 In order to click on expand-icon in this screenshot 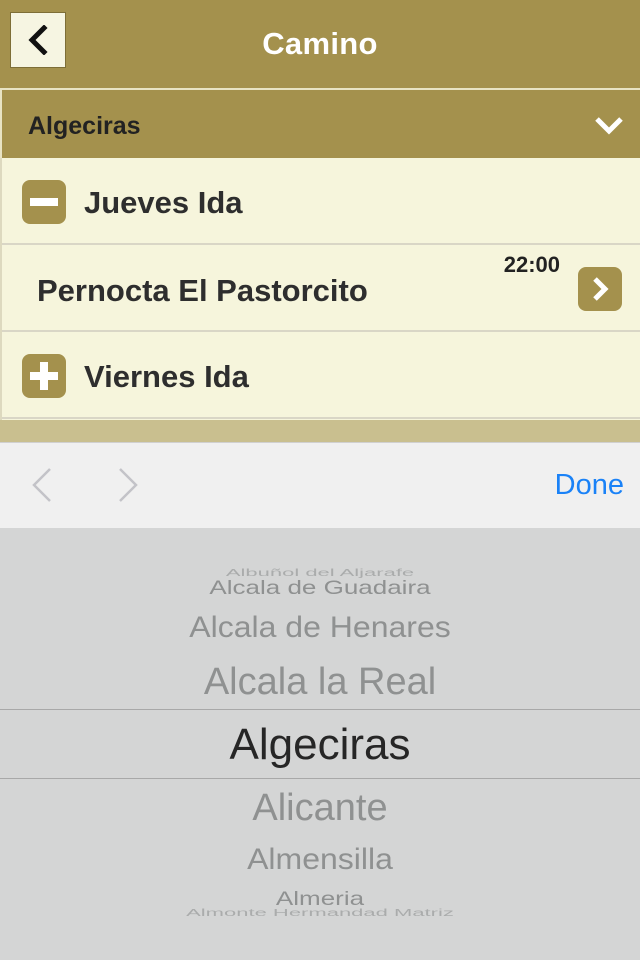, I will do `click(44, 376)`.